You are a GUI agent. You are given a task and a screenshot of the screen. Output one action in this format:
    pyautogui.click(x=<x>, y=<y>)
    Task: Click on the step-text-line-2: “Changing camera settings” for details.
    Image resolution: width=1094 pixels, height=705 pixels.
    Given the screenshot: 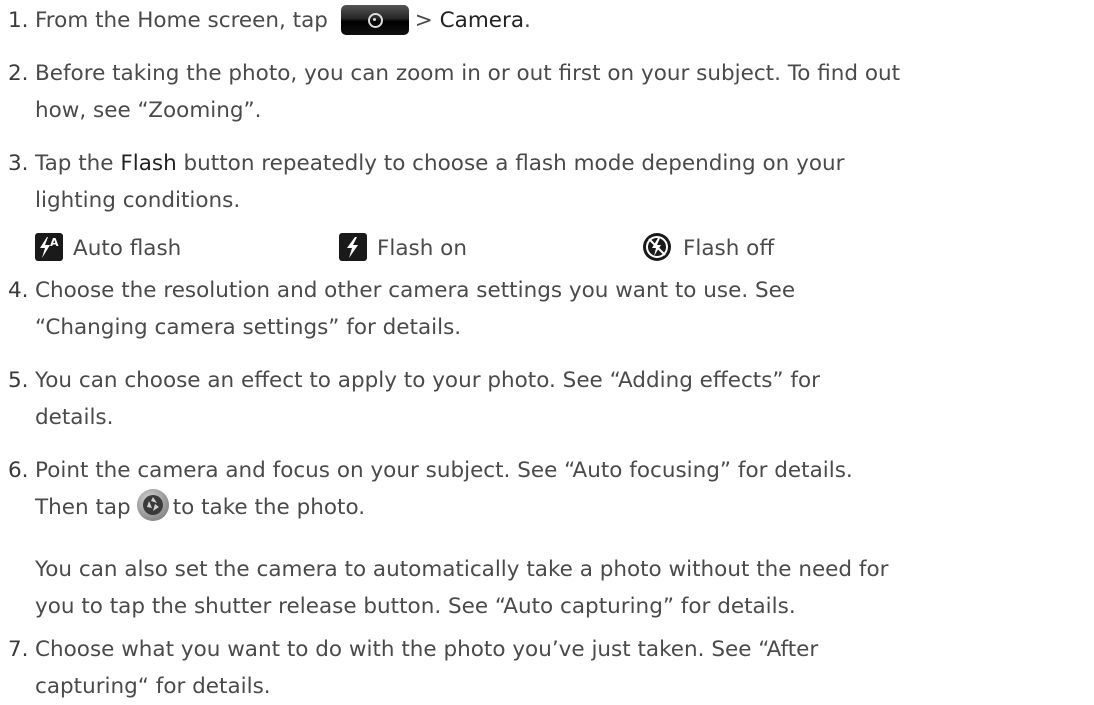 What is the action you would take?
    pyautogui.click(x=248, y=327)
    